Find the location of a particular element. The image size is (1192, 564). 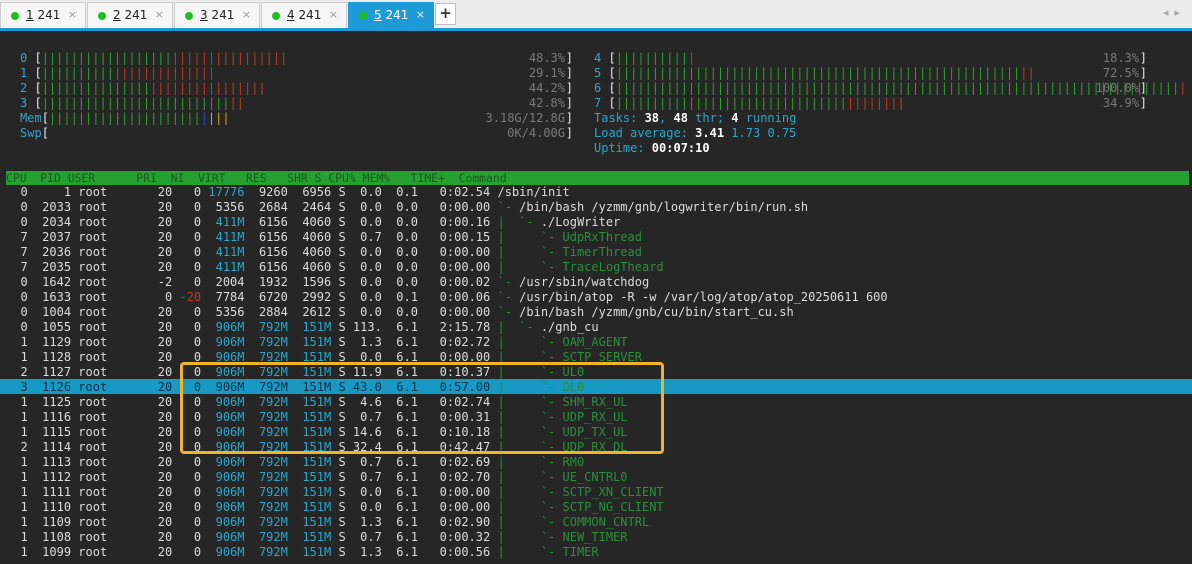

tab-number: 1 is located at coordinates (30, 15).